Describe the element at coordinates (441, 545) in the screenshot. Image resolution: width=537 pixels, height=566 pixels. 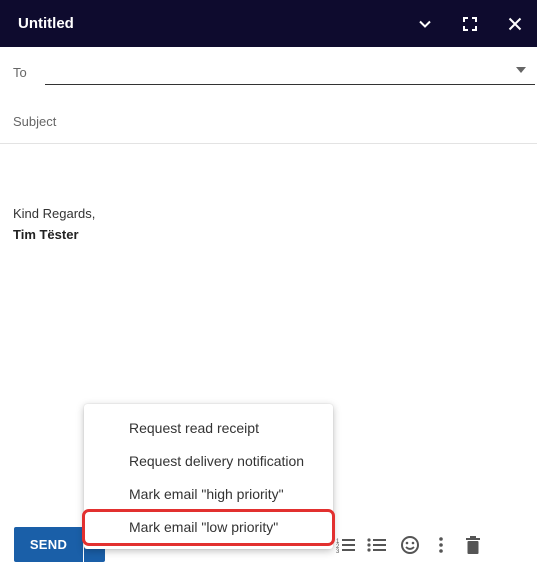
I see `more-options-icon` at that location.